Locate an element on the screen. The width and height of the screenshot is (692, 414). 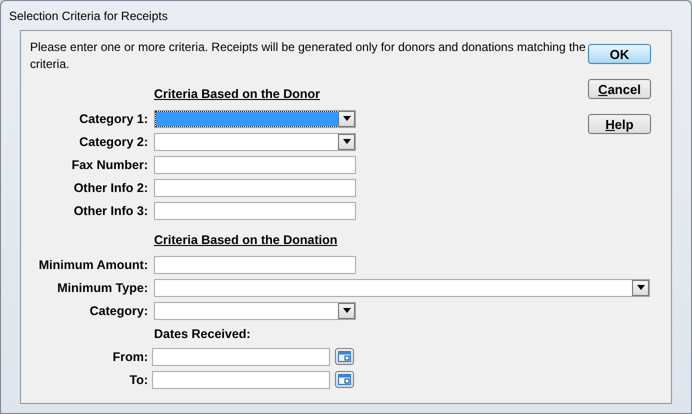
window-title: Selection Criteria for Receipts is located at coordinates (88, 15).